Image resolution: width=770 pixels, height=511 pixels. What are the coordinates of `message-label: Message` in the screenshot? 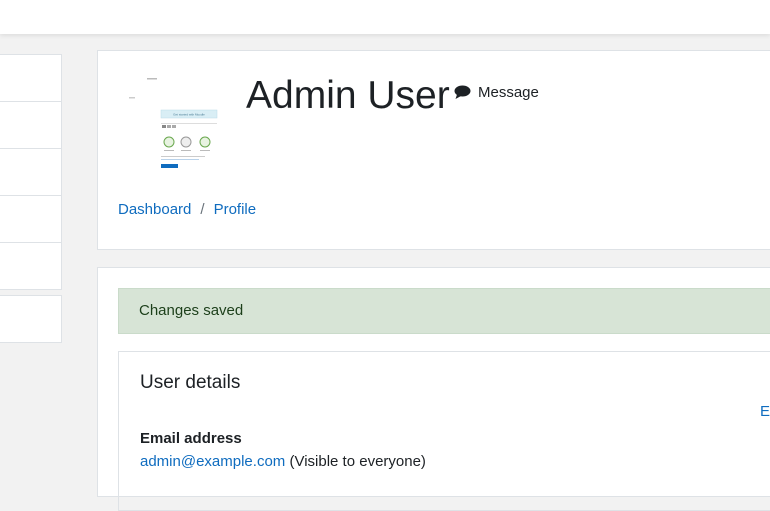 It's located at (508, 92).